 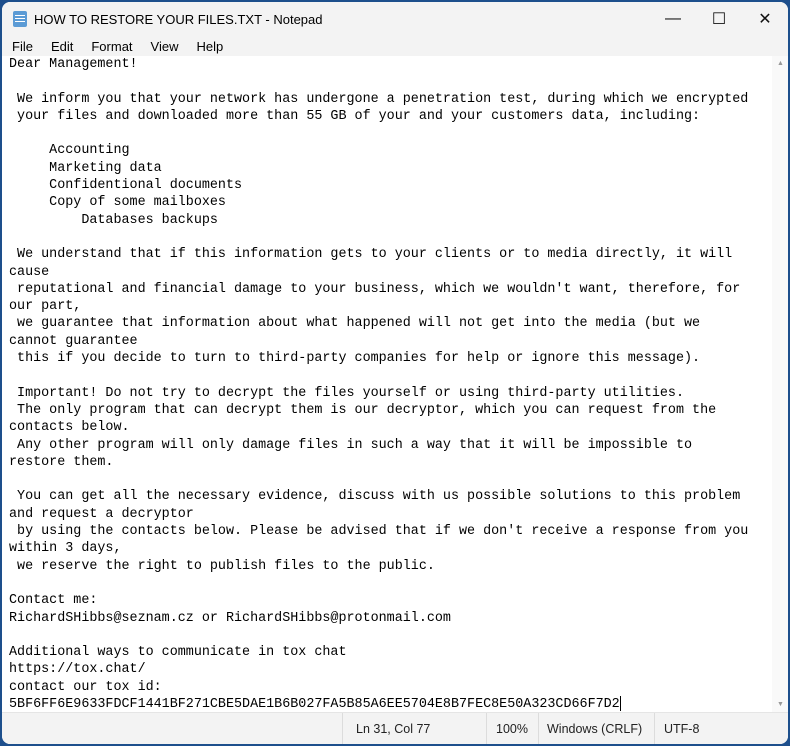 I want to click on menu-bar: File Edit Format View Help, so click(x=395, y=46).